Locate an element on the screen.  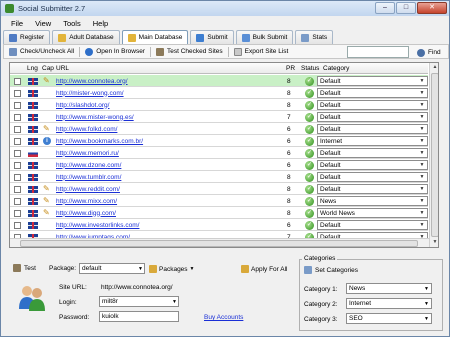
check-uncheck-all-button: Check/Uncheck All is located at coordinates (41, 51).